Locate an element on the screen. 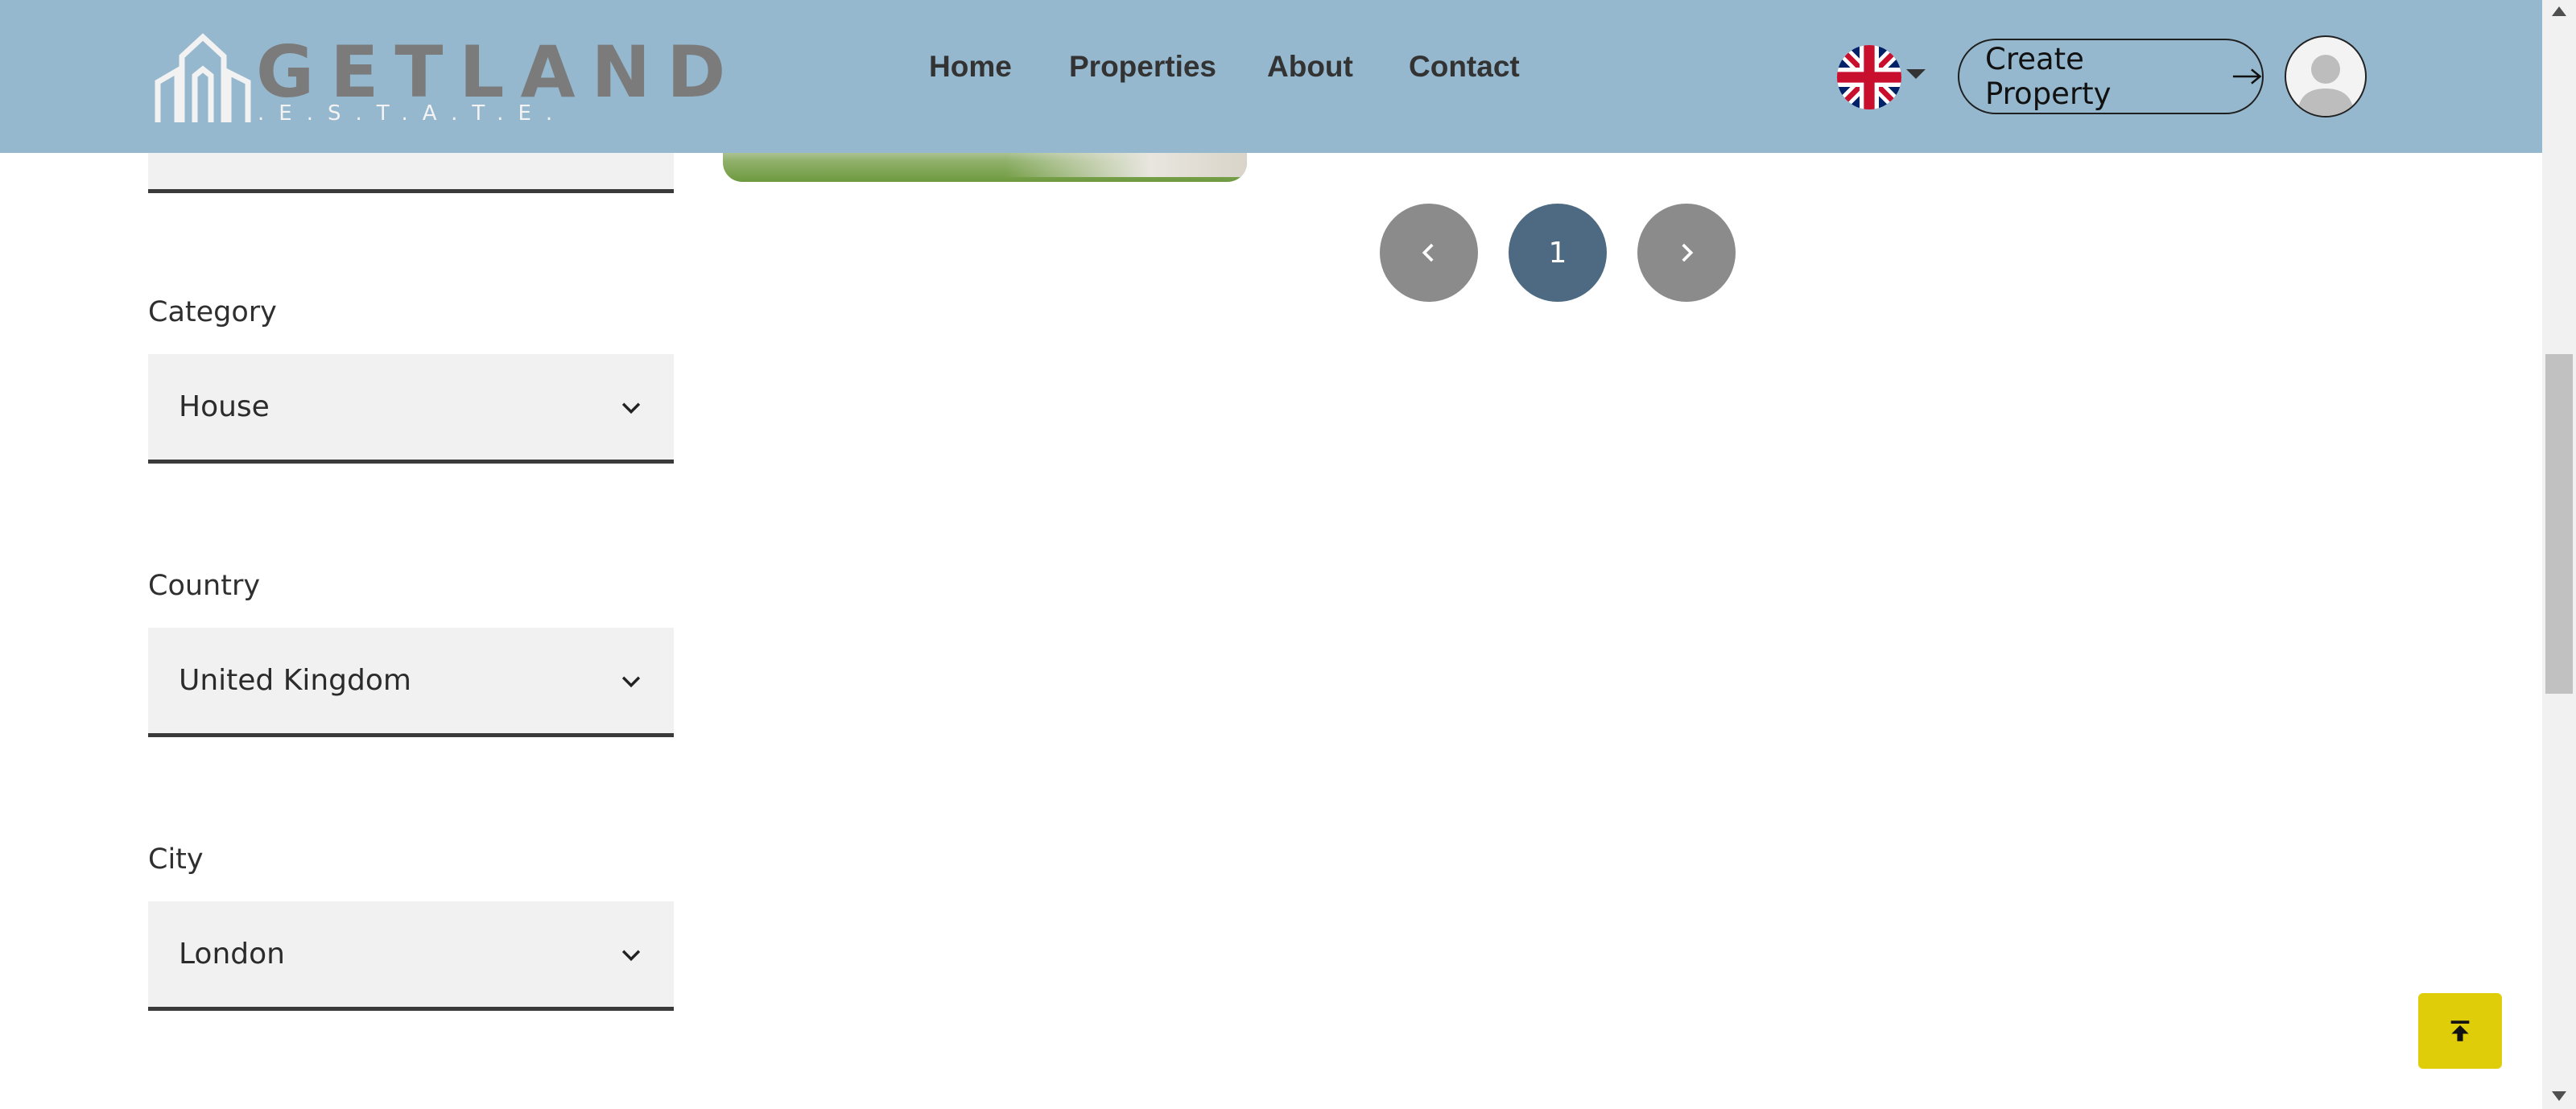 The image size is (2576, 1109). language-selector is located at coordinates (1869, 77).